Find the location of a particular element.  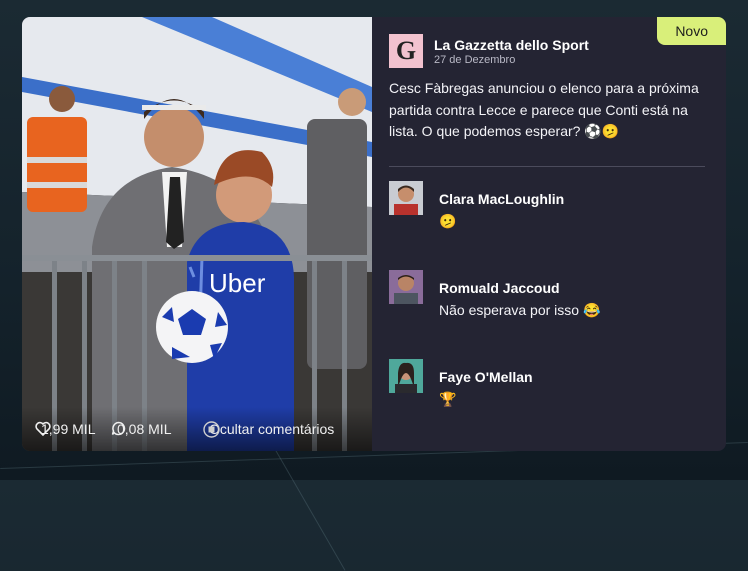

comment-author: Faye O'Mellan is located at coordinates (486, 377).